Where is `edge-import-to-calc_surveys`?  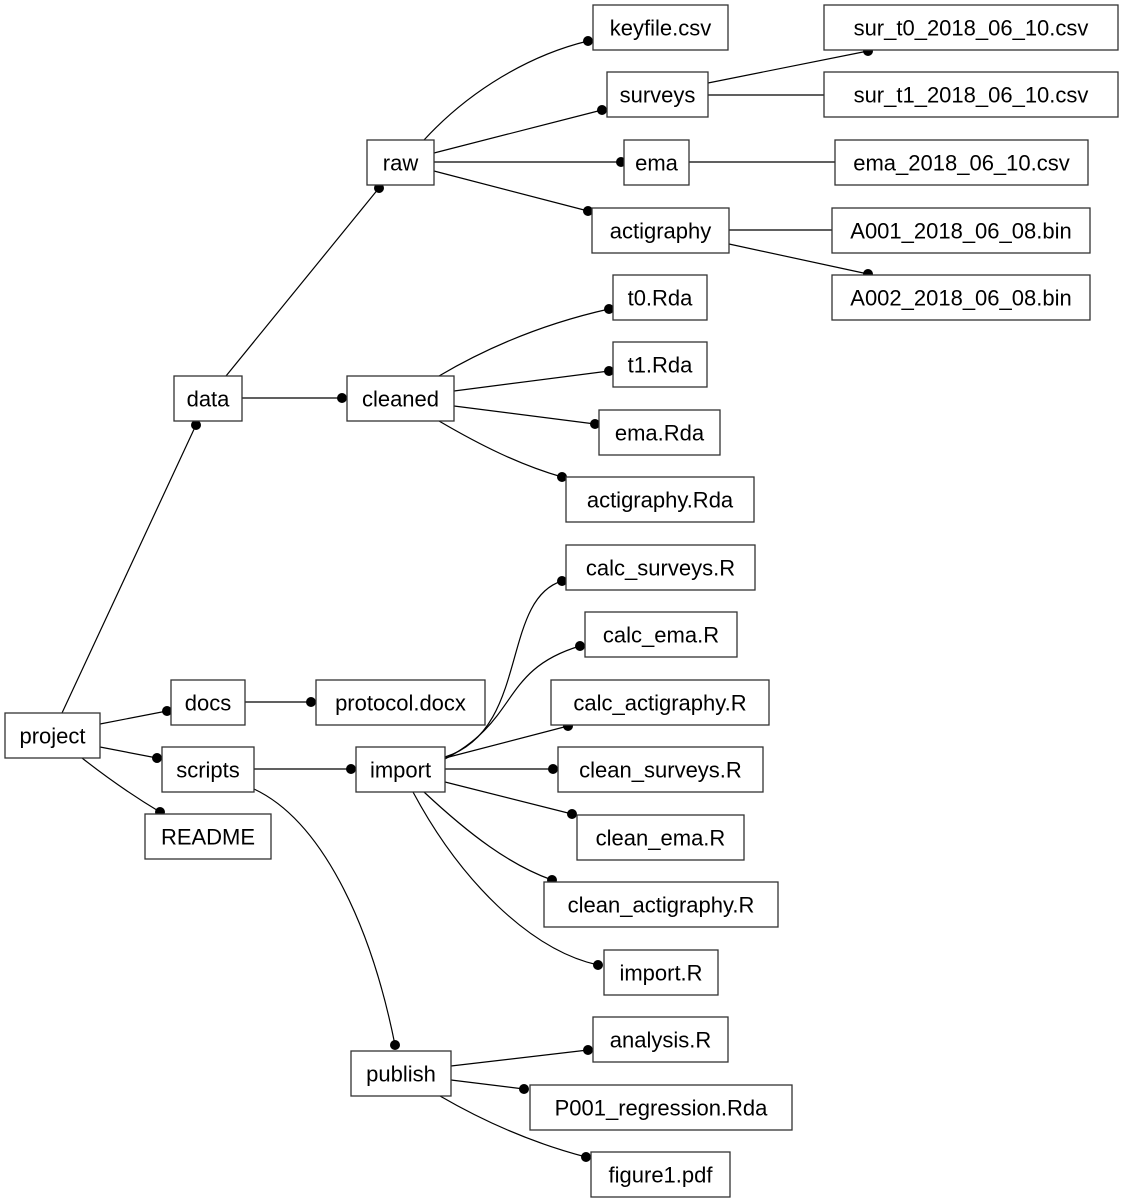
edge-import-to-calc_surveys is located at coordinates (505, 667).